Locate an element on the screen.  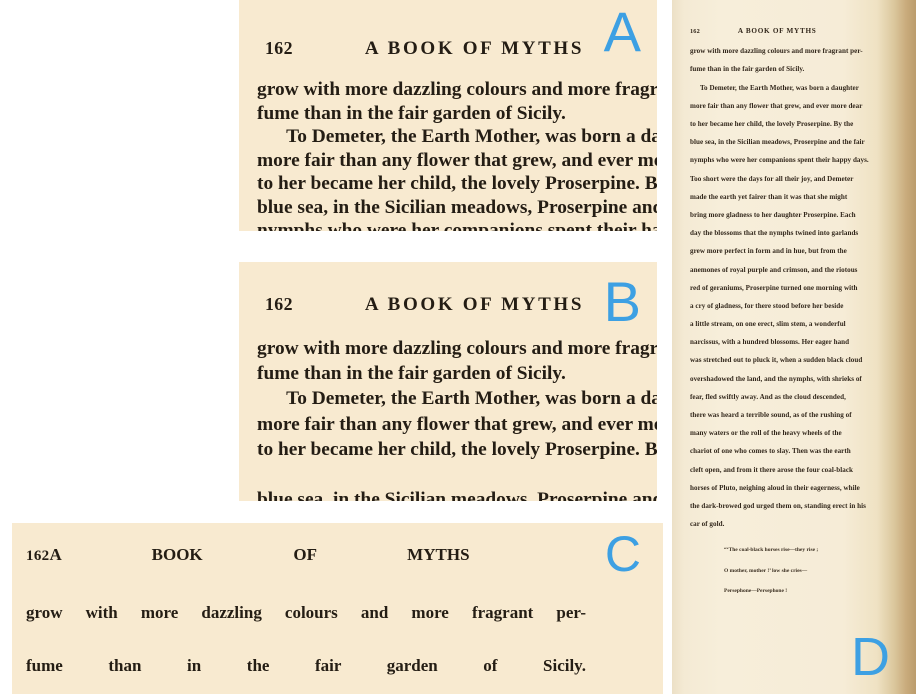
running-head-d: 162 A BOOK OF MYTHS is located at coordinates (788, 31).